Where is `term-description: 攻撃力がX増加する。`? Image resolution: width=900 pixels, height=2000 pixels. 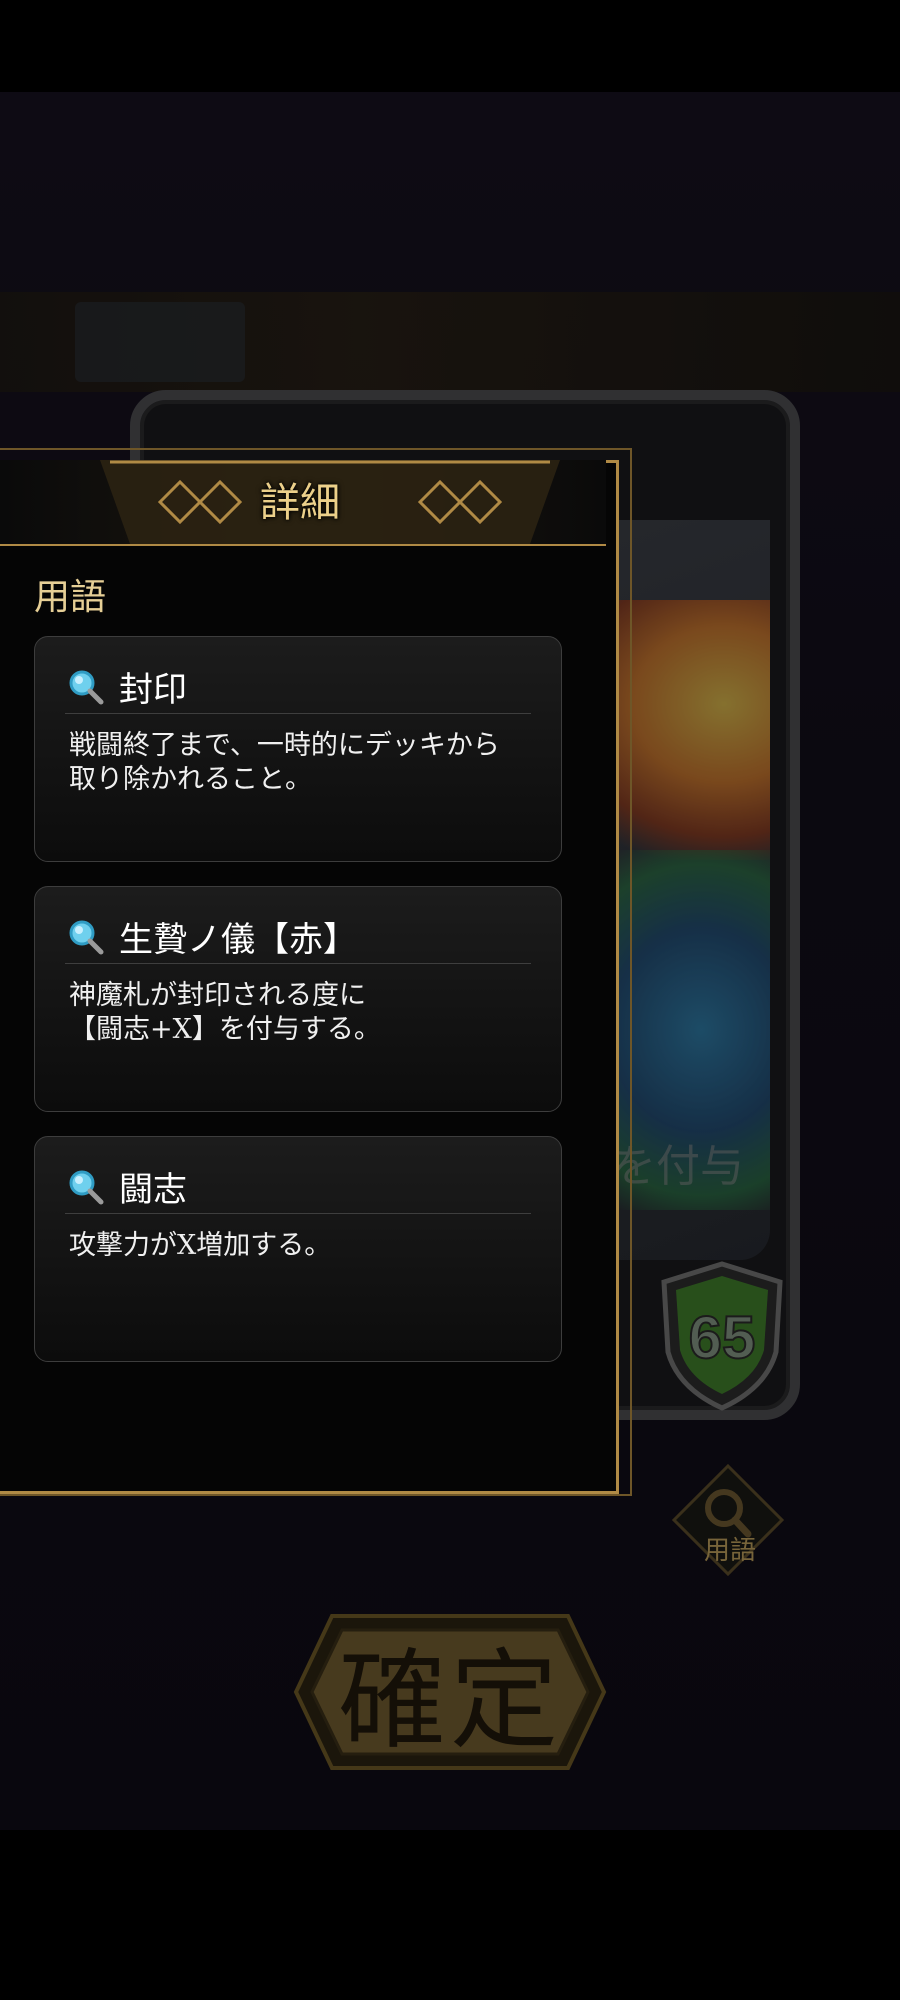 term-description: 攻撃力がX増加する。 is located at coordinates (200, 1245).